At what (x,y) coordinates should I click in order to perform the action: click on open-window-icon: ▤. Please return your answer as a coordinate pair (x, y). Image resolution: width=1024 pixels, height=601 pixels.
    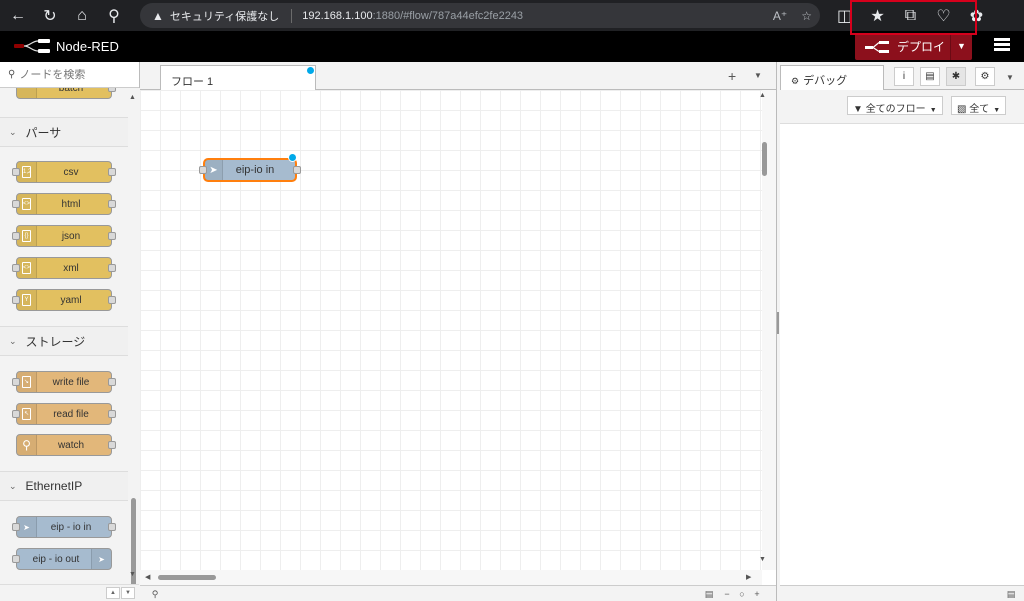
    Looking at the image, I should click on (1011, 594).